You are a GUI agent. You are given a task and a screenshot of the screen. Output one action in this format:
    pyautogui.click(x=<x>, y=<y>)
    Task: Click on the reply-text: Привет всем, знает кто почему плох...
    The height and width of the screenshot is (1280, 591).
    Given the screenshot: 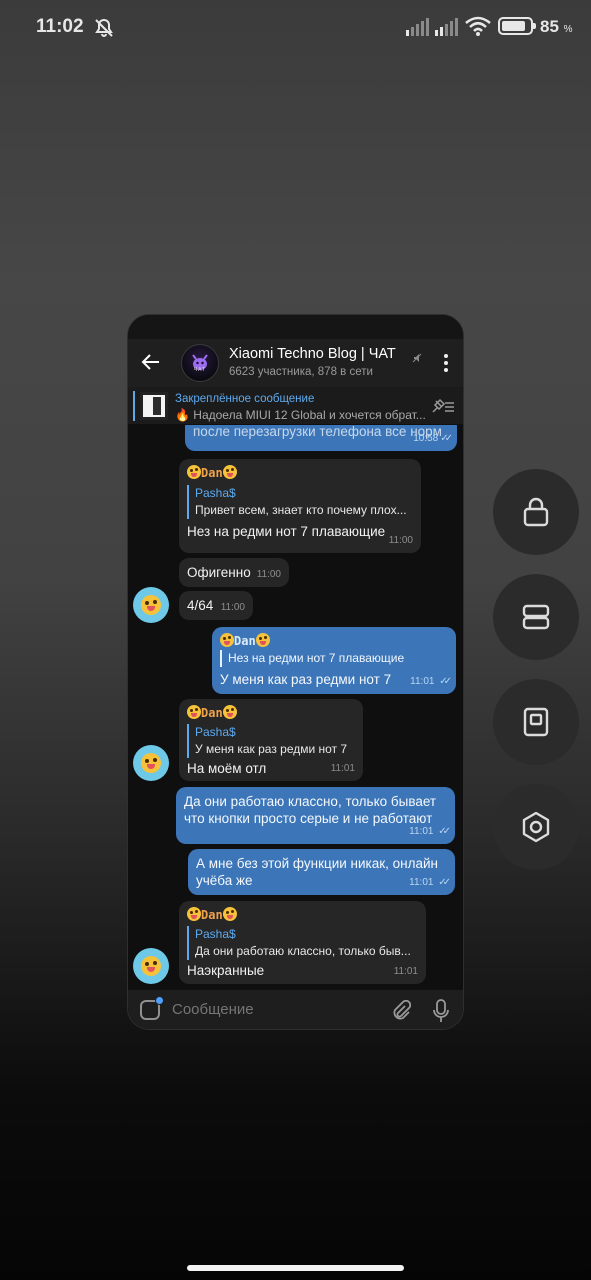 What is the action you would take?
    pyautogui.click(x=301, y=510)
    